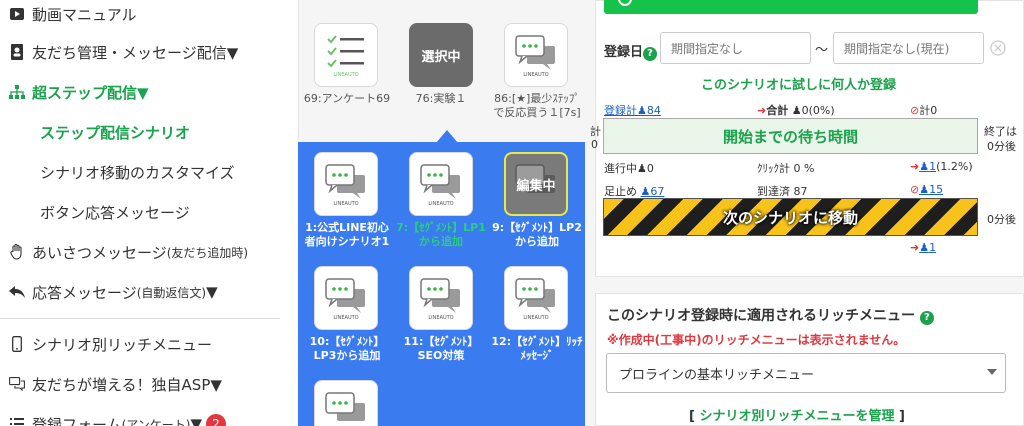 The width and height of the screenshot is (1024, 426). Describe the element at coordinates (347, 98) in the screenshot. I see `scenario-caption: 69:アンケート69` at that location.